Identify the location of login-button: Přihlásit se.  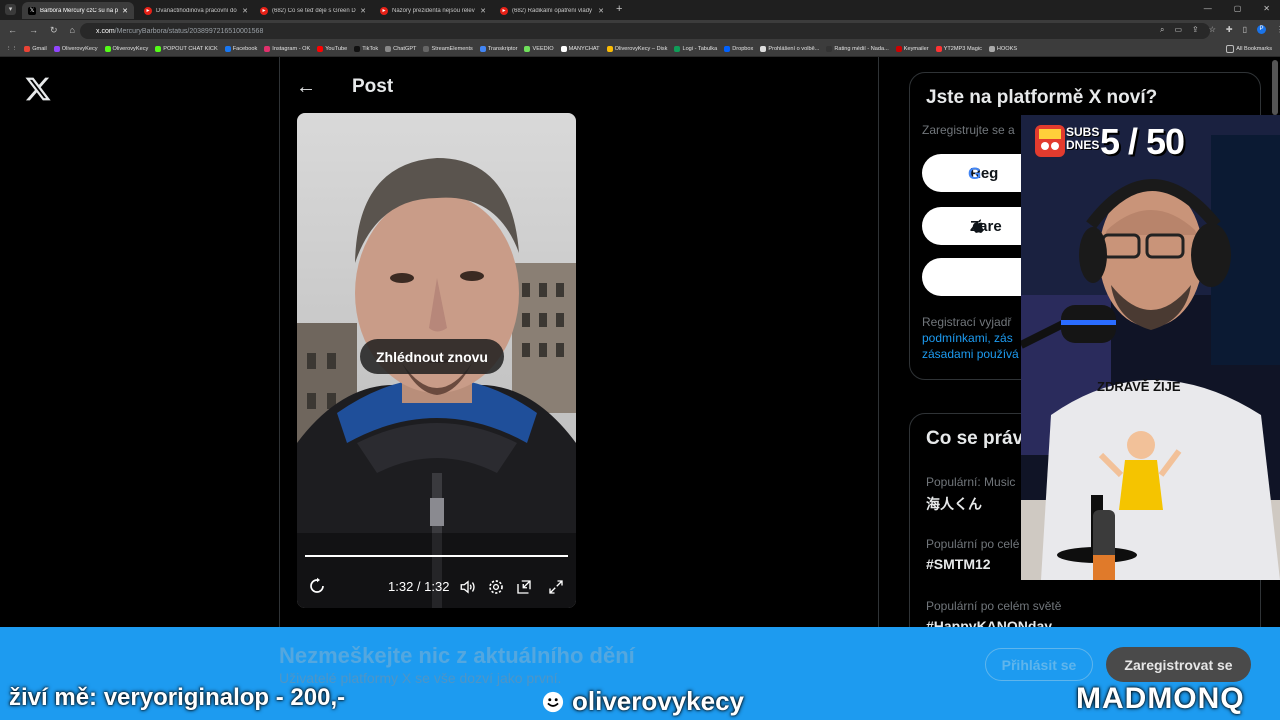
(1039, 664).